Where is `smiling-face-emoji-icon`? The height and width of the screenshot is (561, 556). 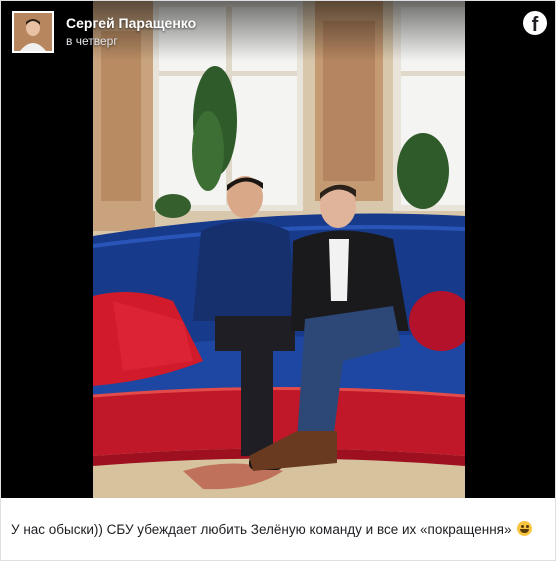
smiling-face-emoji-icon is located at coordinates (525, 528).